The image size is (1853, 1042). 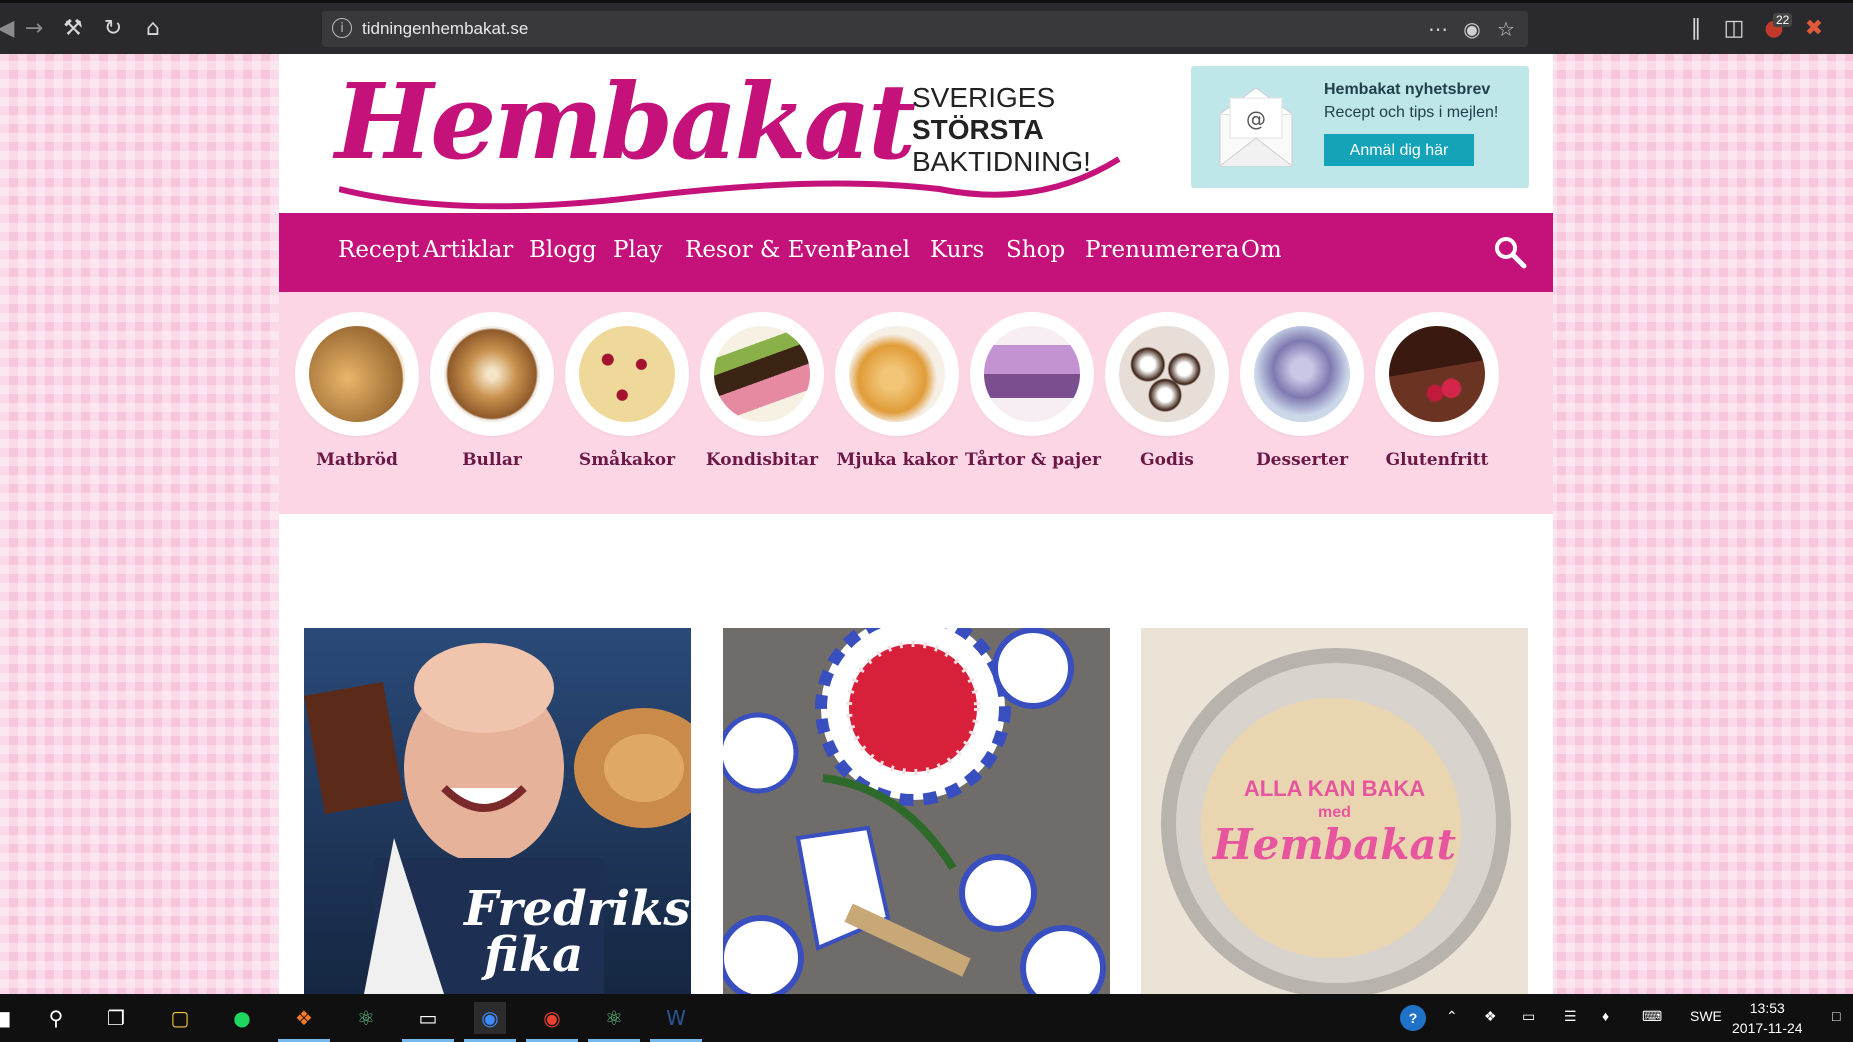 I want to click on pocket-icon: ◉, so click(x=1472, y=29).